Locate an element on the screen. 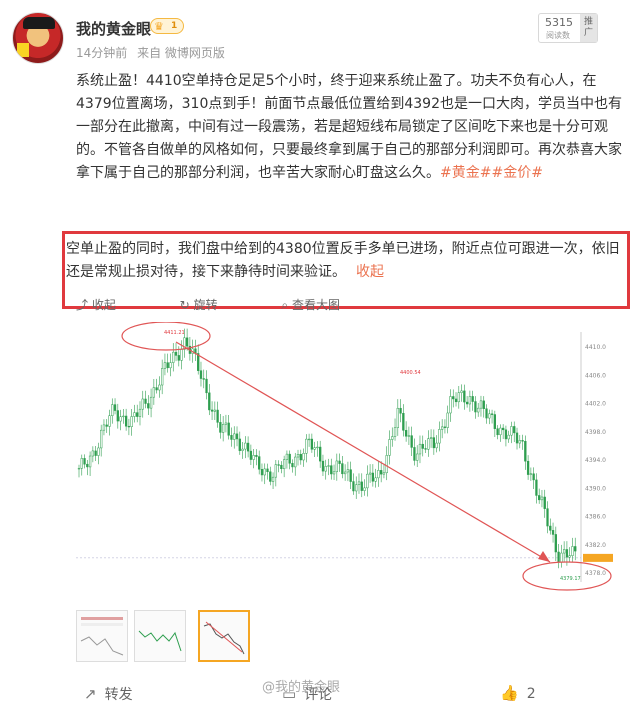 This screenshot has height=701, width=640. bottom-annotation: 4379.17 is located at coordinates (570, 579).